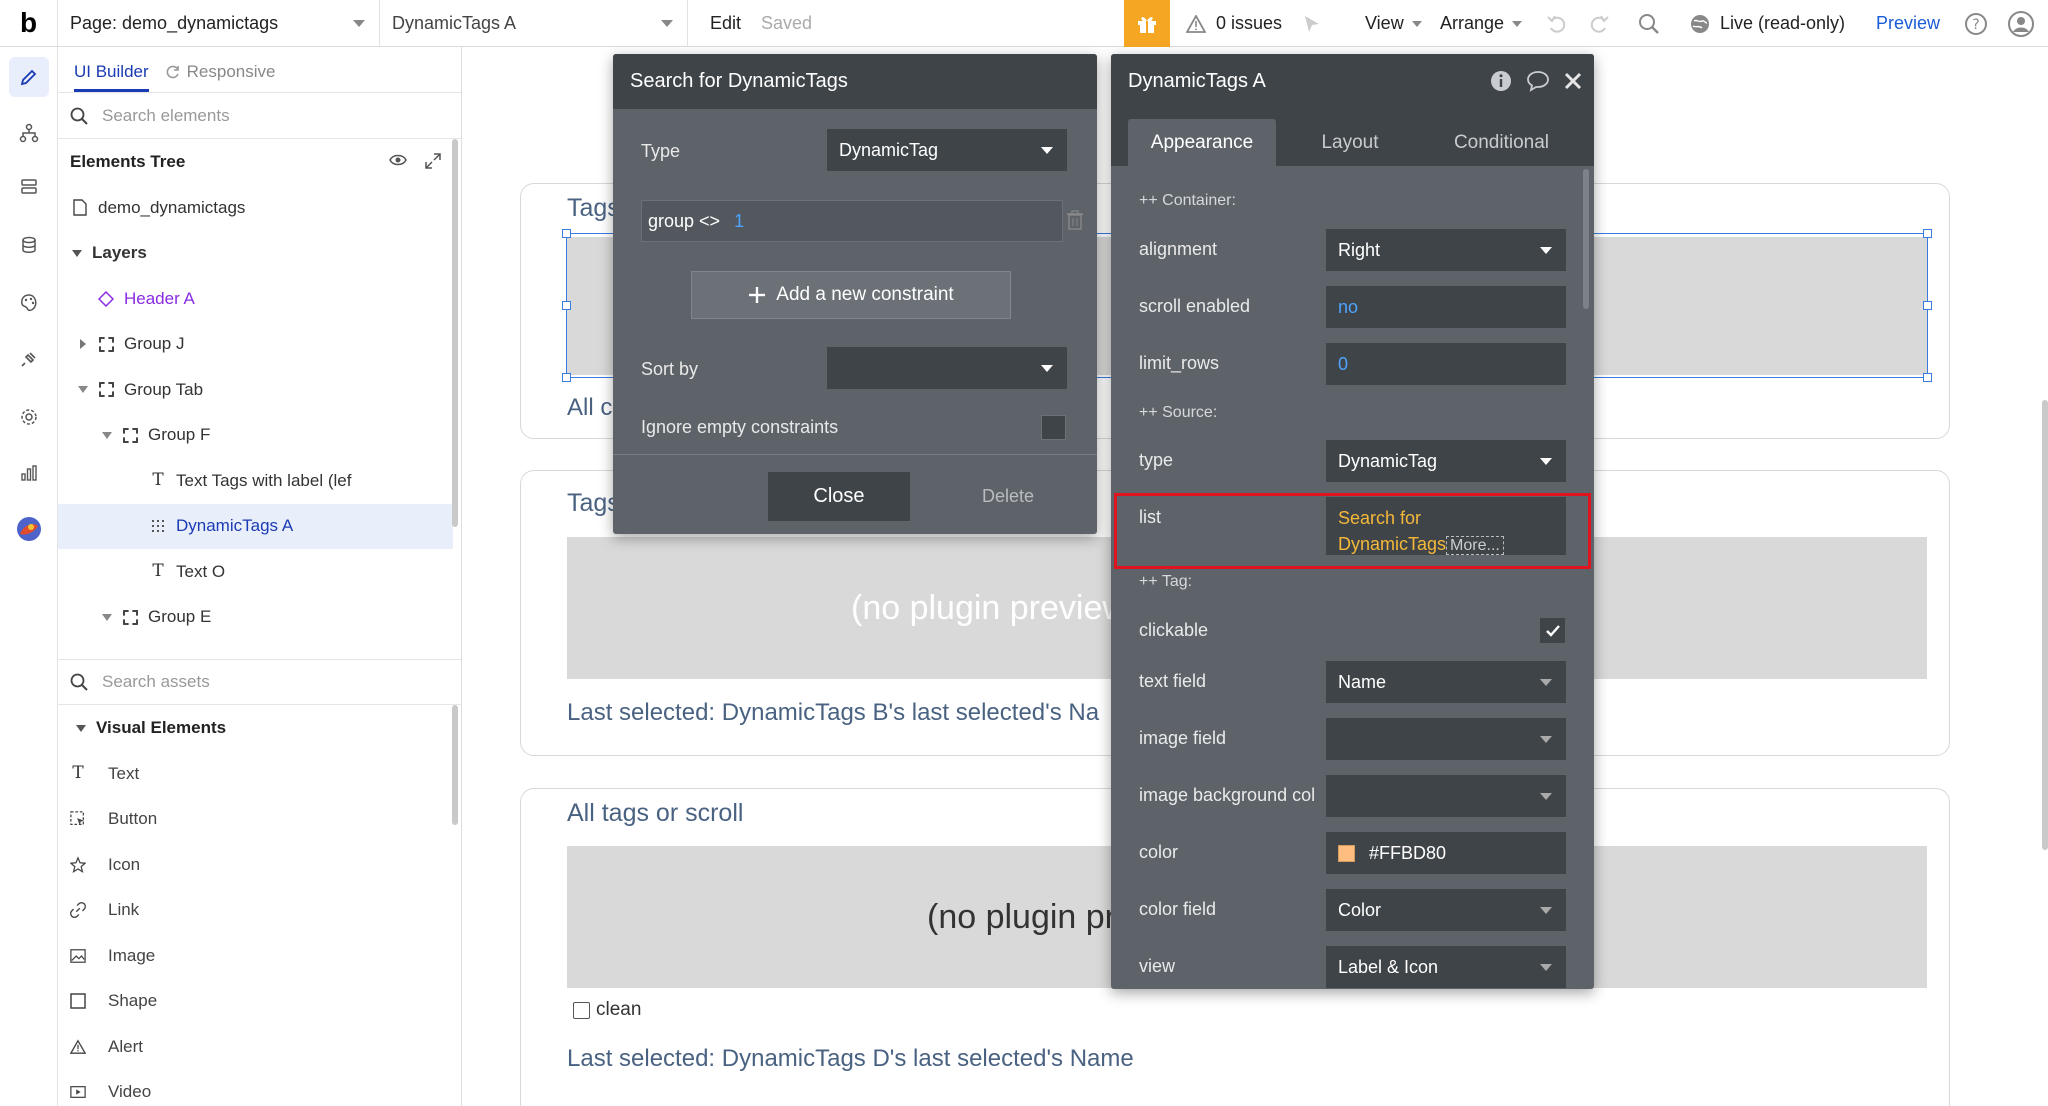 The width and height of the screenshot is (2048, 1106). I want to click on help-icon: ?, so click(1976, 23).